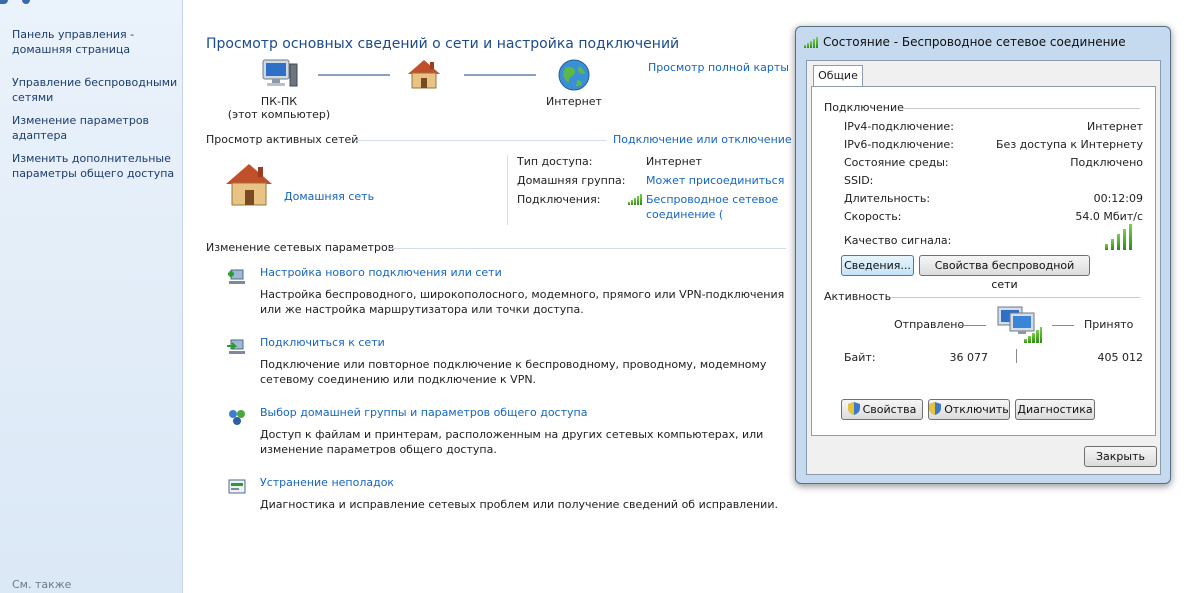 This screenshot has height=593, width=1195. Describe the element at coordinates (973, 325) in the screenshot. I see `sent-line` at that location.